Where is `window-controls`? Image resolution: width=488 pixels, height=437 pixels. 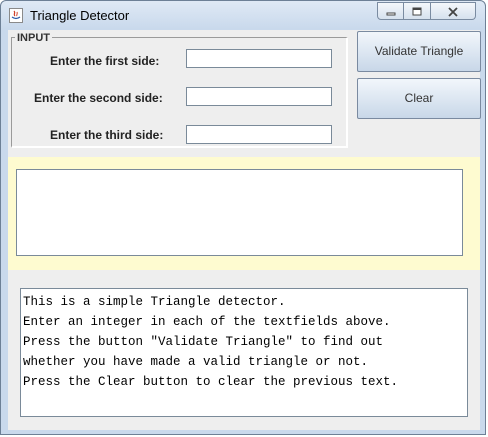
window-controls is located at coordinates (426, 11).